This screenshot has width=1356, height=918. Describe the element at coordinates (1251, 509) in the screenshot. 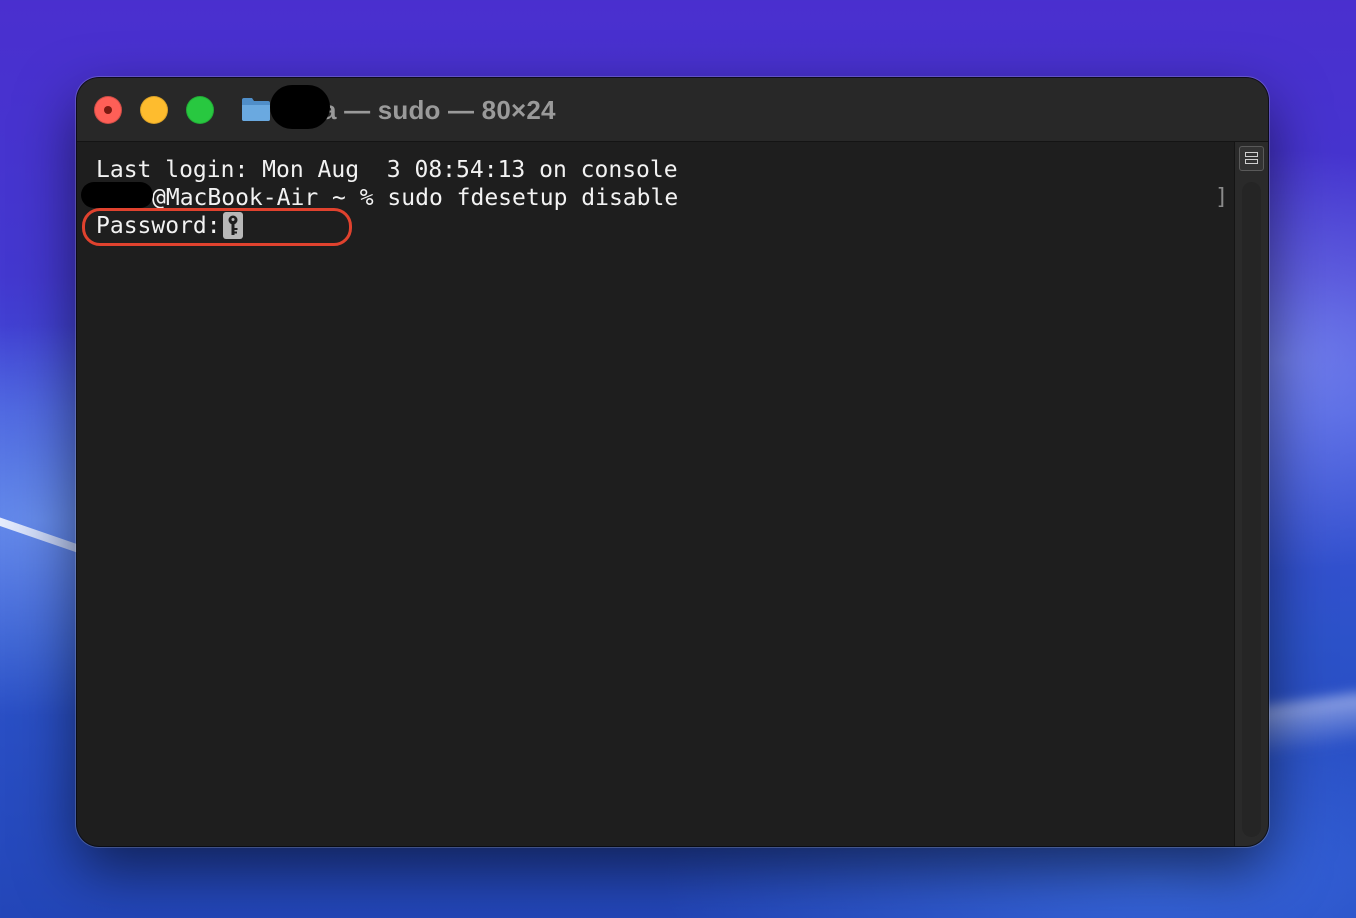

I see `scrollbar` at that location.